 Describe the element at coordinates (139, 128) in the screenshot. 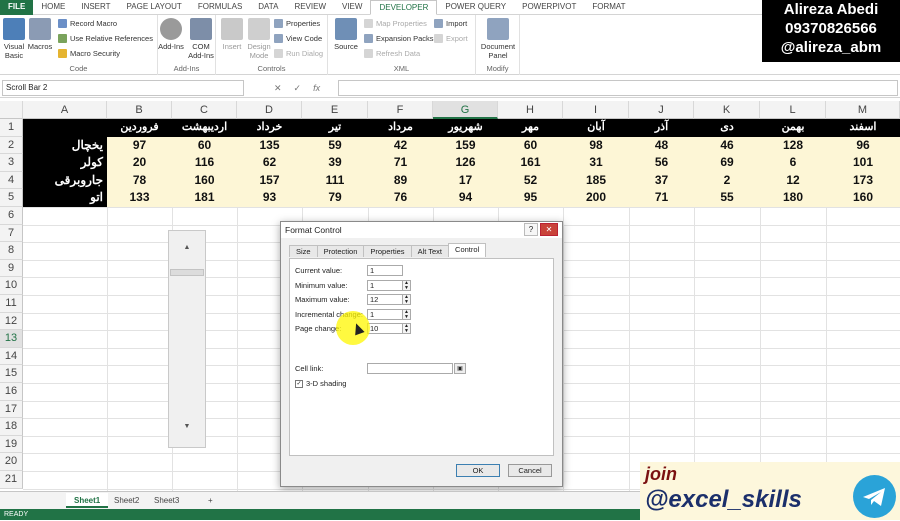

I see `month-header-cell: فروردین` at that location.